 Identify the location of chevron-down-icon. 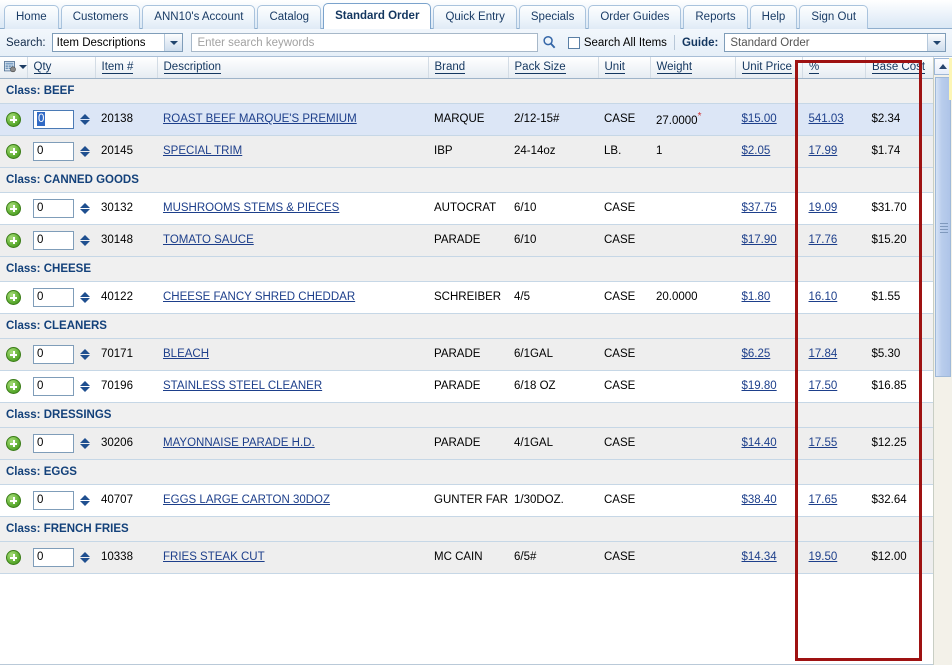
(22, 67).